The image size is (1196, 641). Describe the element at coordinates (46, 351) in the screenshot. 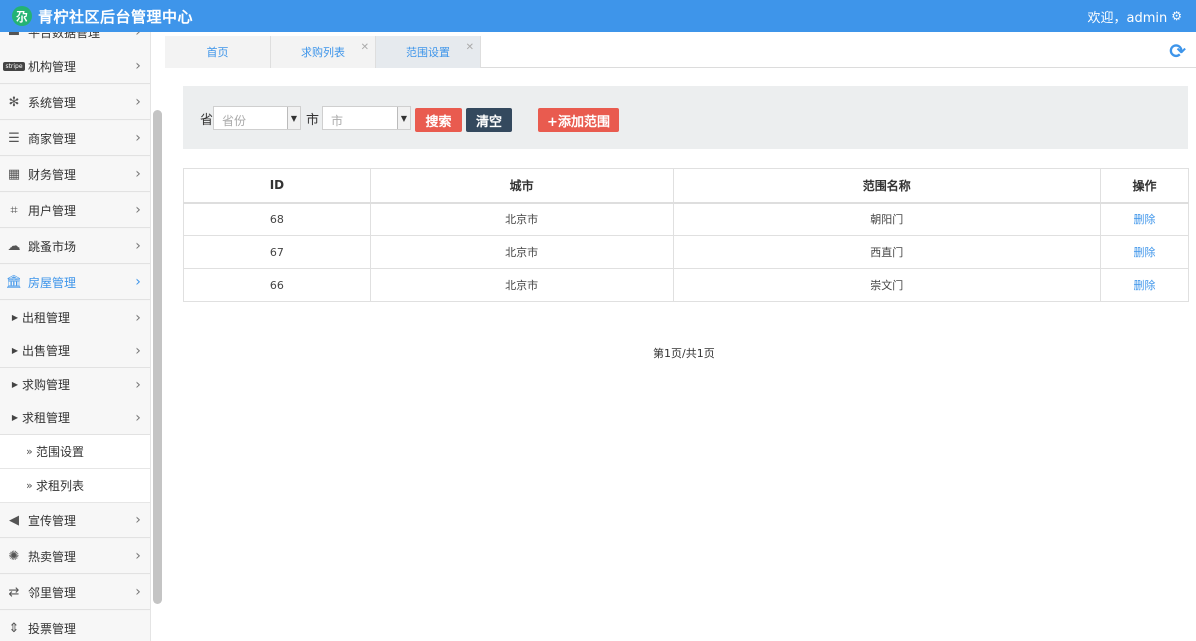

I see `sidebar-sub-label: 出售管理` at that location.